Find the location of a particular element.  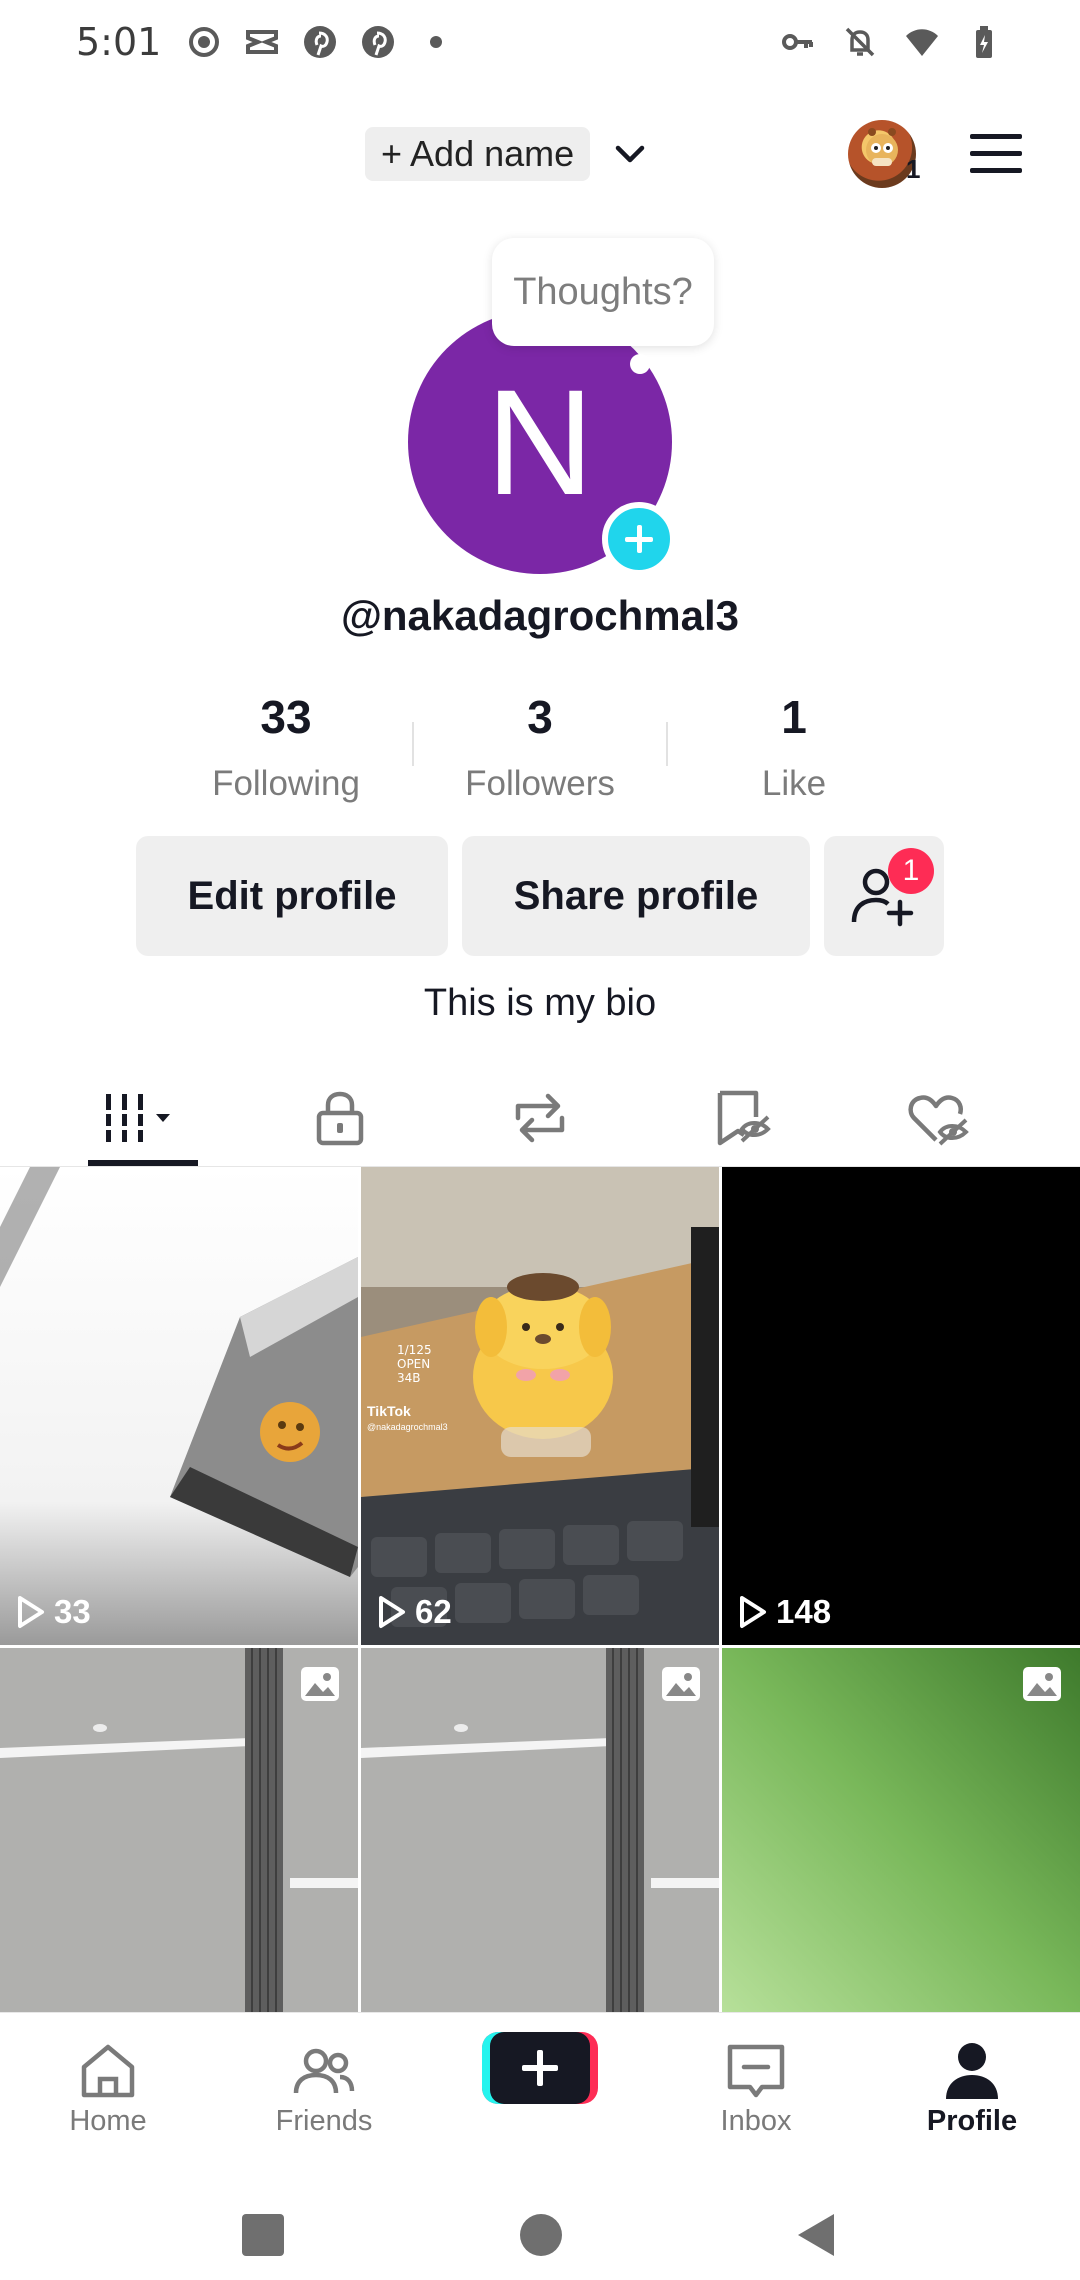

stat-label: Like is located at coordinates (794, 783).